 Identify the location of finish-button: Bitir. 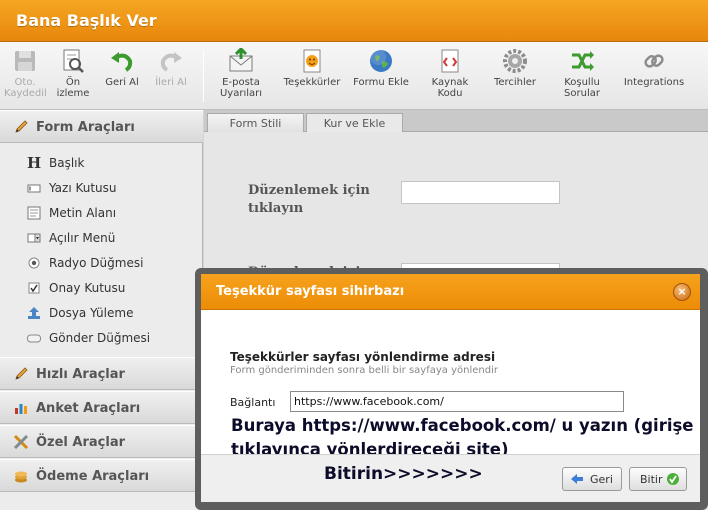
(658, 479).